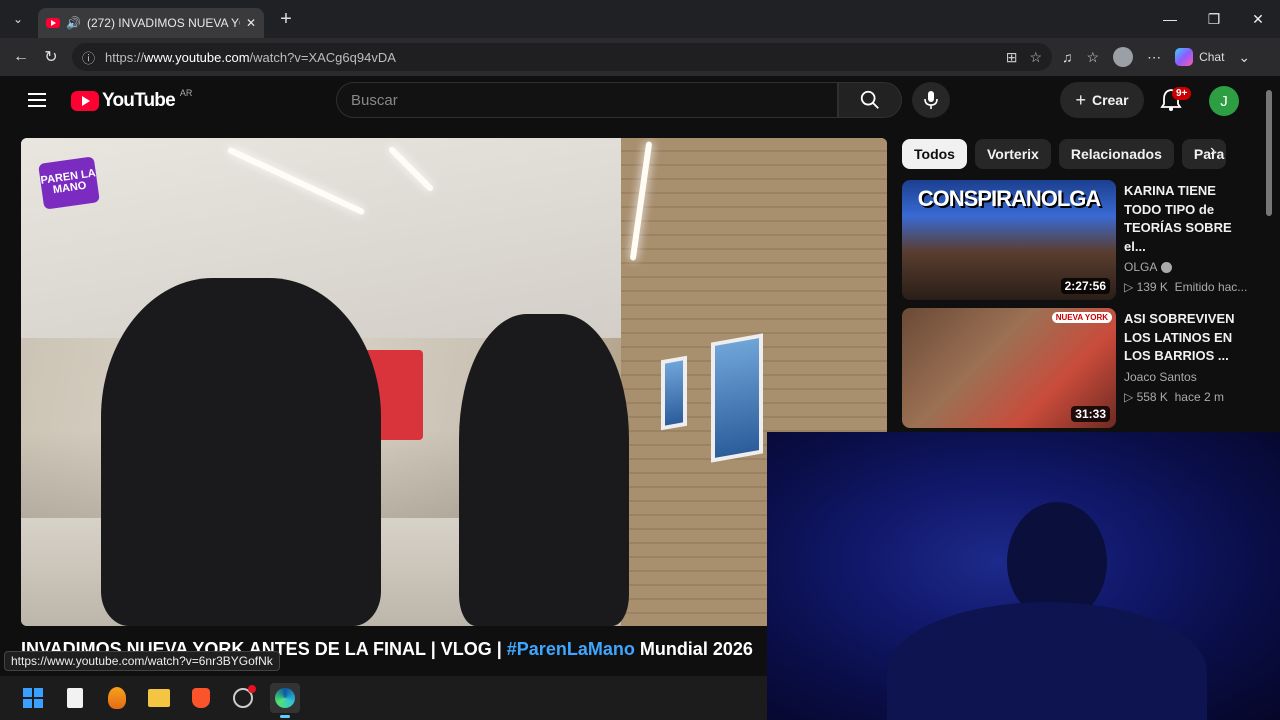 Image resolution: width=1280 pixels, height=720 pixels. What do you see at coordinates (934, 154) in the screenshot?
I see `chip-todos: Todos` at bounding box center [934, 154].